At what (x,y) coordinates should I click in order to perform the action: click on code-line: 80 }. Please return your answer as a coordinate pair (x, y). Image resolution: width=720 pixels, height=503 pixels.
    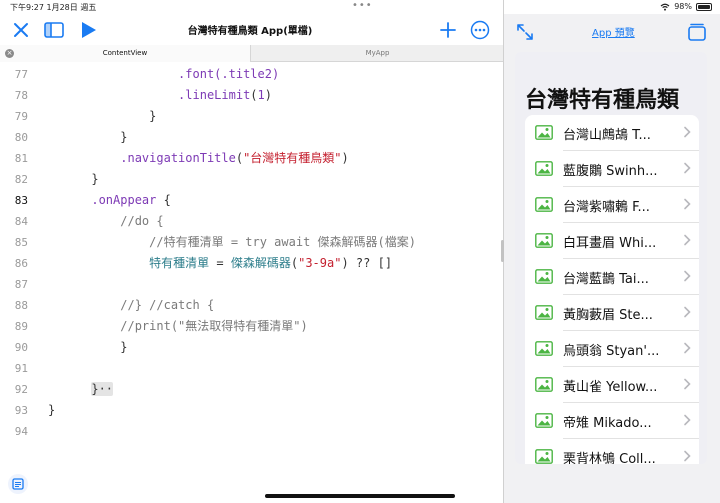
    Looking at the image, I should click on (251, 137).